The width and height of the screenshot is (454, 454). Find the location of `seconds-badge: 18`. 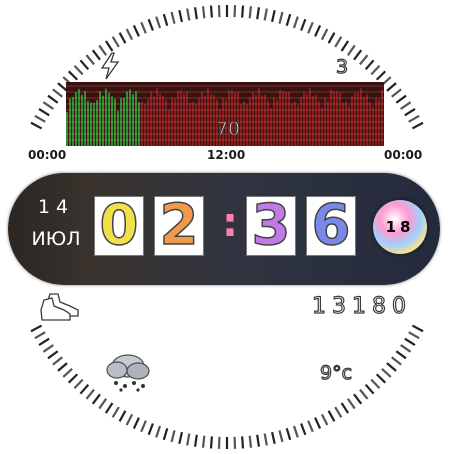

seconds-badge: 18 is located at coordinates (400, 227).